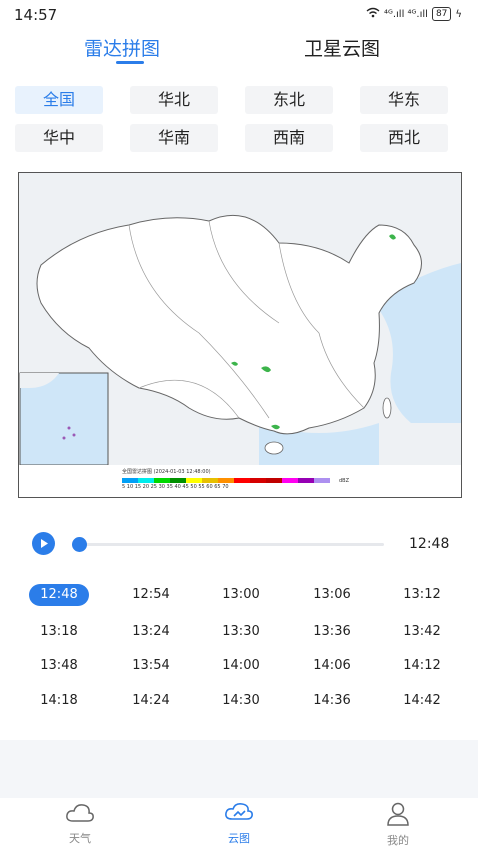  What do you see at coordinates (404, 100) in the screenshot?
I see `region-chip: 华东` at bounding box center [404, 100].